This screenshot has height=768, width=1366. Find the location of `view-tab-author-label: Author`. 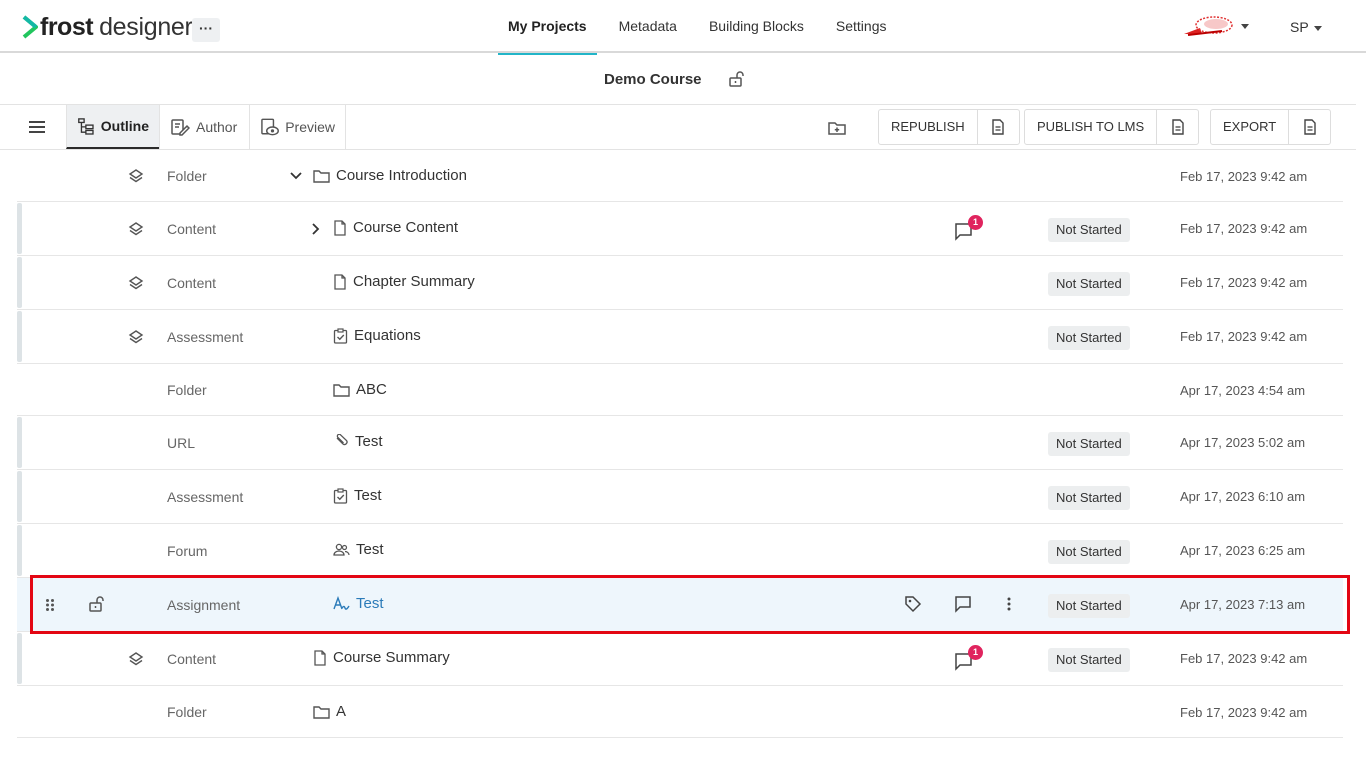

view-tab-author-label: Author is located at coordinates (217, 127).